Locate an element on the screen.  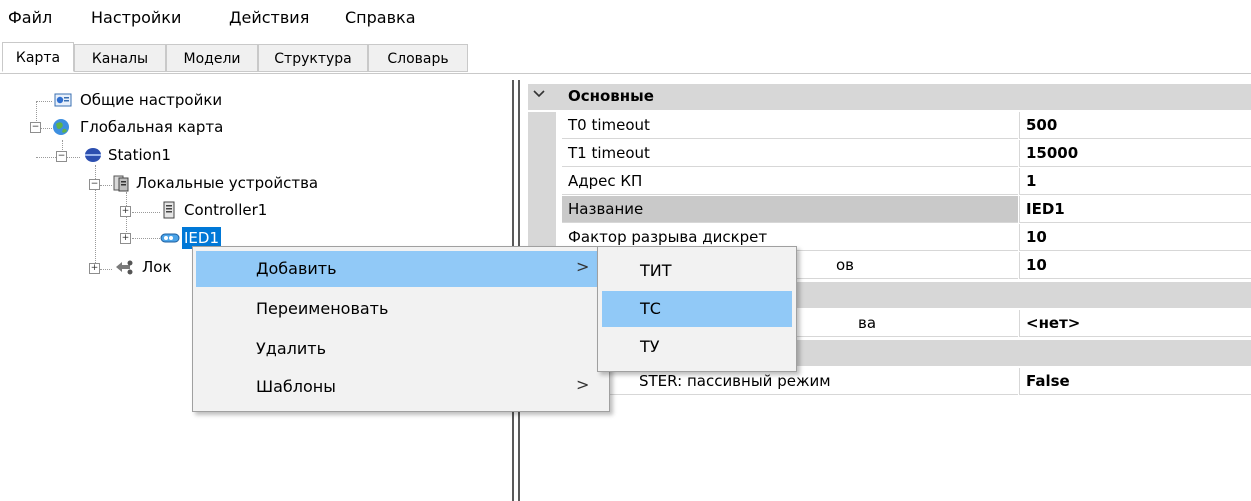
menu-item-label: ТУ is located at coordinates (650, 346).